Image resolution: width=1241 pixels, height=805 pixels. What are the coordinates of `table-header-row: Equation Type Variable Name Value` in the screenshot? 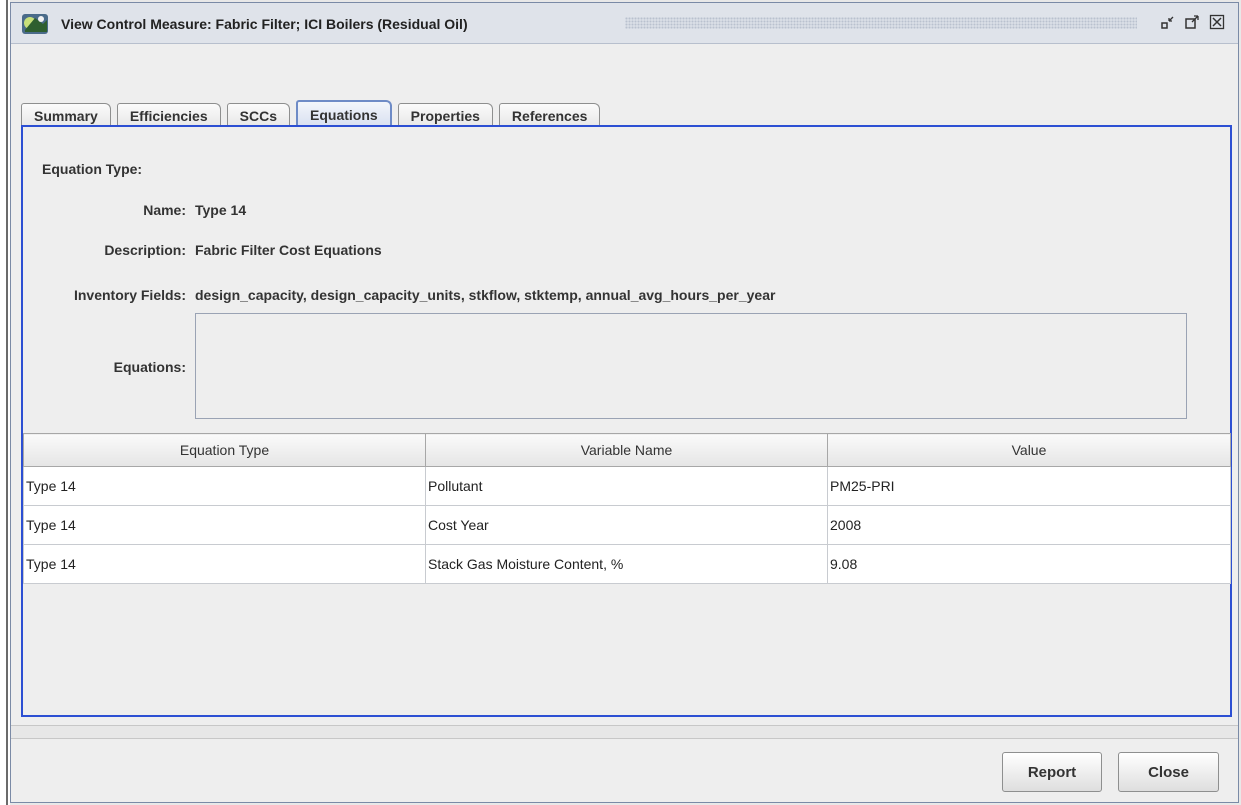 It's located at (627, 450).